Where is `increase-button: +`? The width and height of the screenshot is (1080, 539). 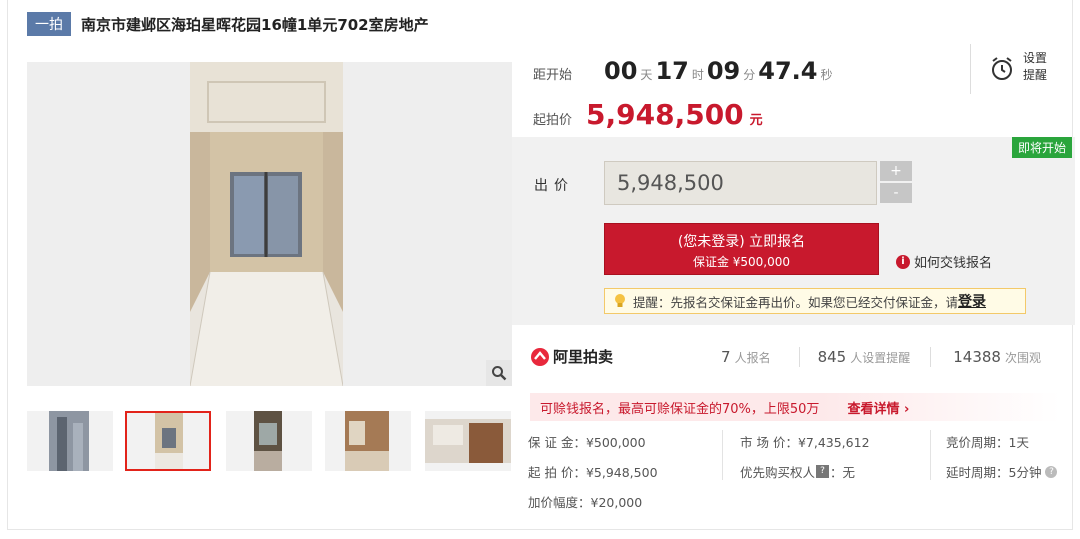
increase-button: + is located at coordinates (896, 171).